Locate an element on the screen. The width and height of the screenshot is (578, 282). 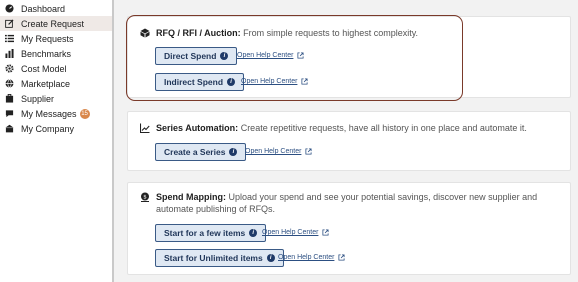
rfq-card-title: RFQ / RFI / Auction: is located at coordinates (198, 33).